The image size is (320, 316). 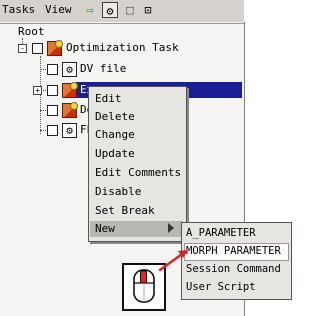 I want to click on context-item-new: New, so click(x=105, y=229).